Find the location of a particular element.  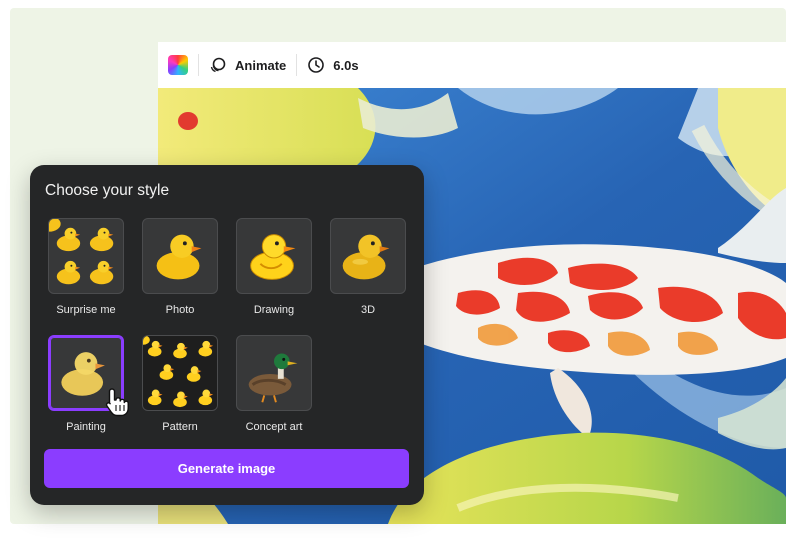

style-label: Photo is located at coordinates (180, 310).